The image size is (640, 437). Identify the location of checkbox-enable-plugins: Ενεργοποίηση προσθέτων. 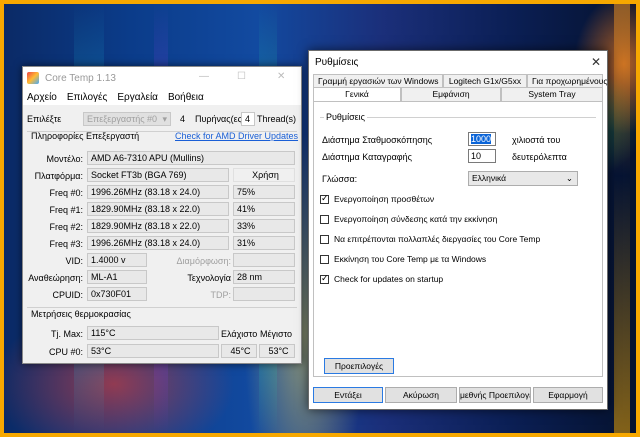
(377, 198).